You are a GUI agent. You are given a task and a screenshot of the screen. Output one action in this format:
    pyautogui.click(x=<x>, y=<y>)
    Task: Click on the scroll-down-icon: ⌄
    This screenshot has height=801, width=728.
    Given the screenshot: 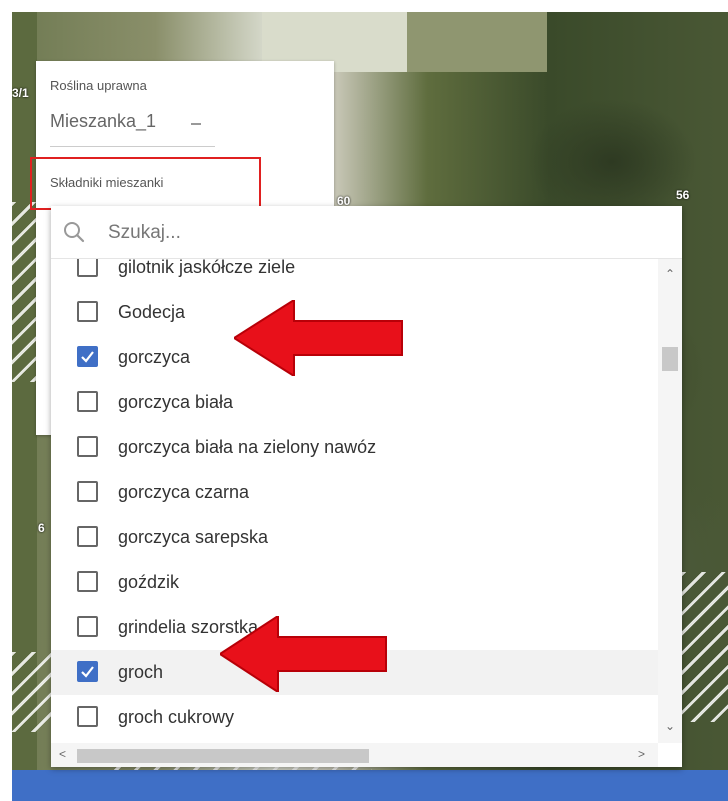 What is the action you would take?
    pyautogui.click(x=670, y=726)
    